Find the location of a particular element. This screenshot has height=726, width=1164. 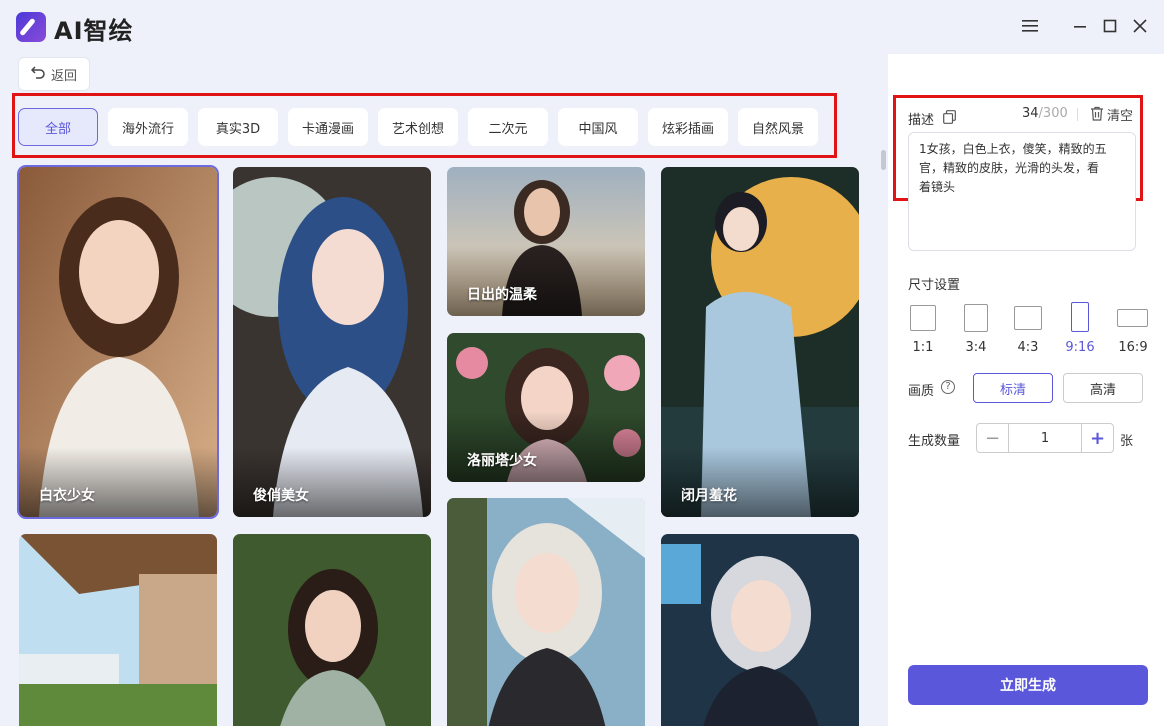

description-line: 1女孩，白色上衣，傻笑，精致的五 is located at coordinates (1013, 149).